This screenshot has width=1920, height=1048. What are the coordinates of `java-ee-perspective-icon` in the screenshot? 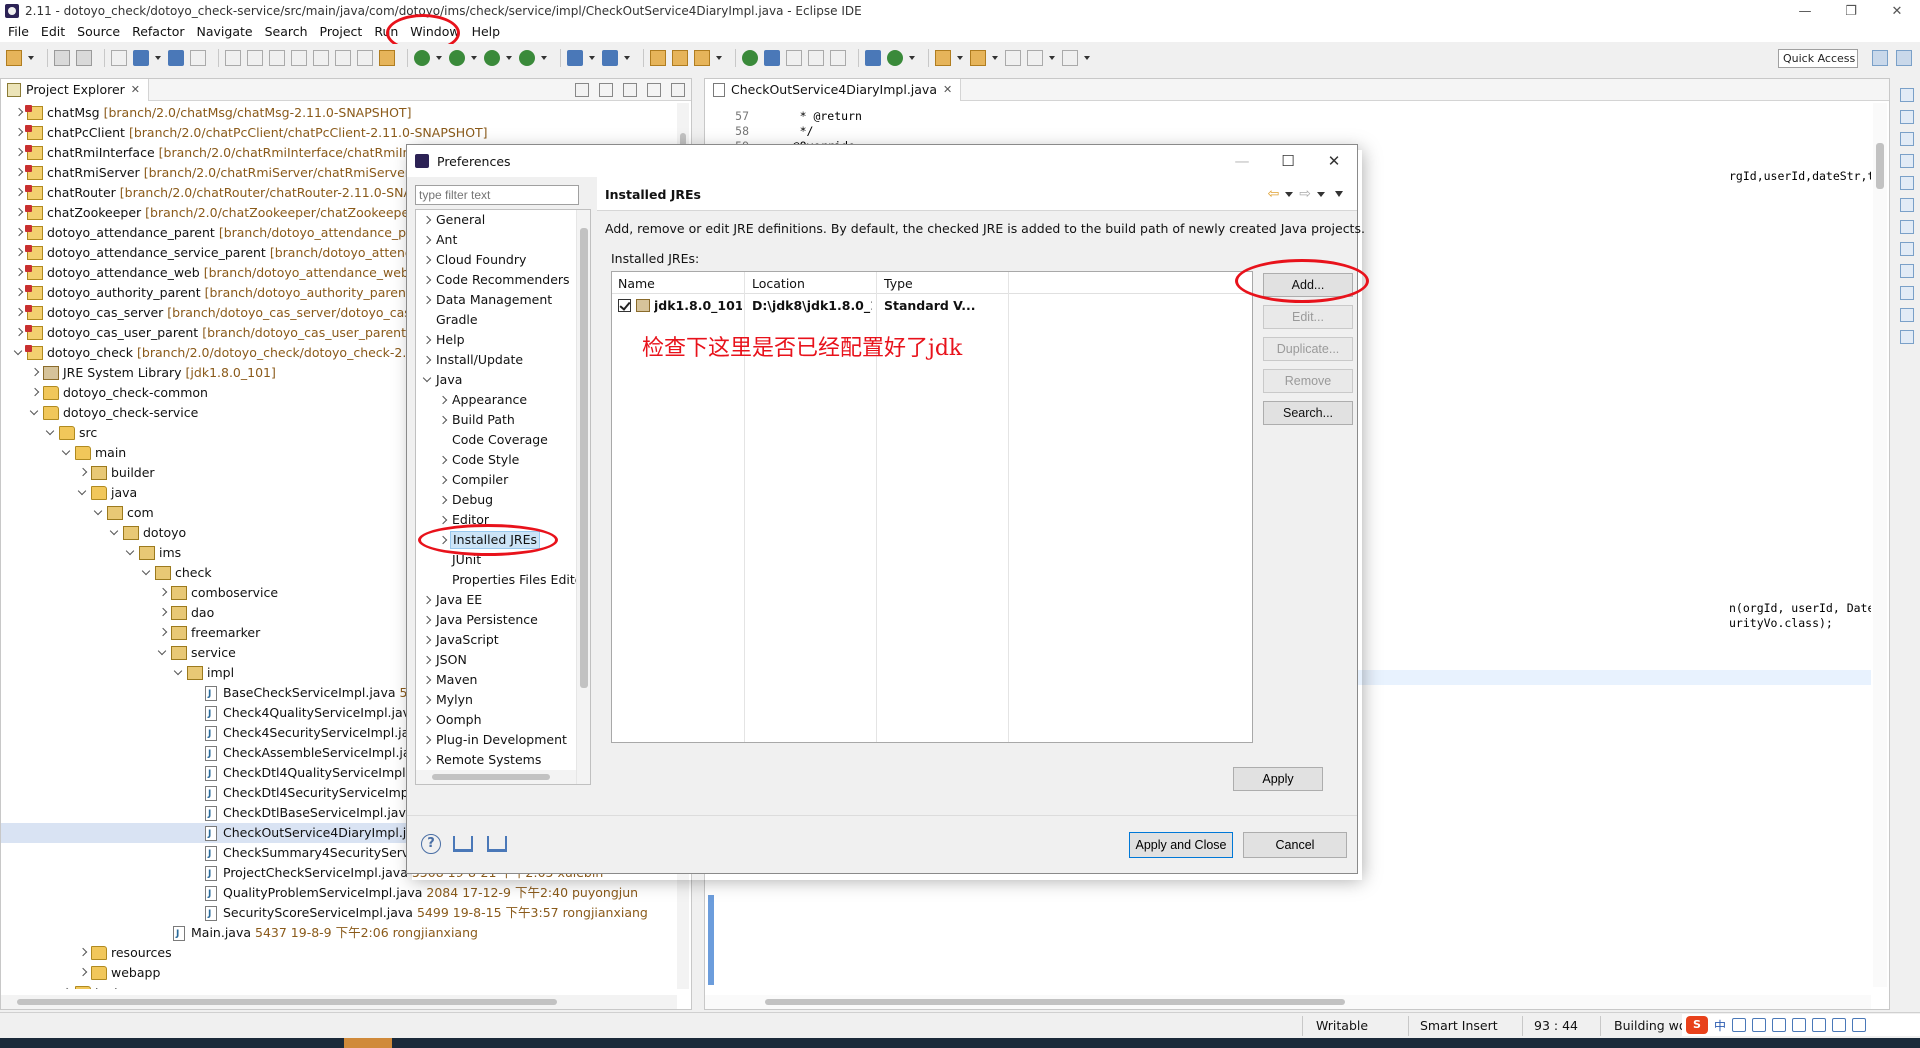 It's located at (1904, 58).